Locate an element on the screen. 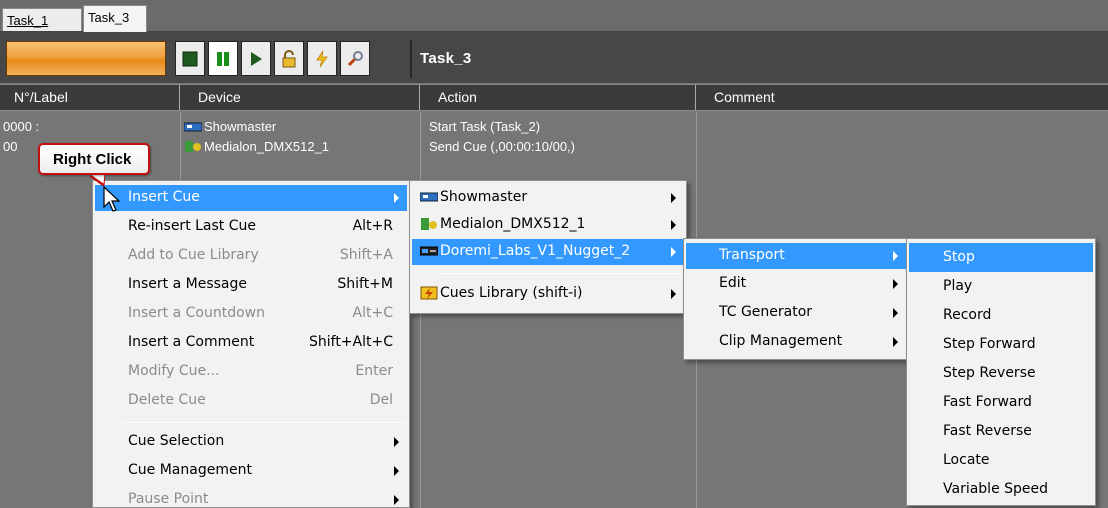 This screenshot has height=508, width=1108. column-action: Action is located at coordinates (558, 97).